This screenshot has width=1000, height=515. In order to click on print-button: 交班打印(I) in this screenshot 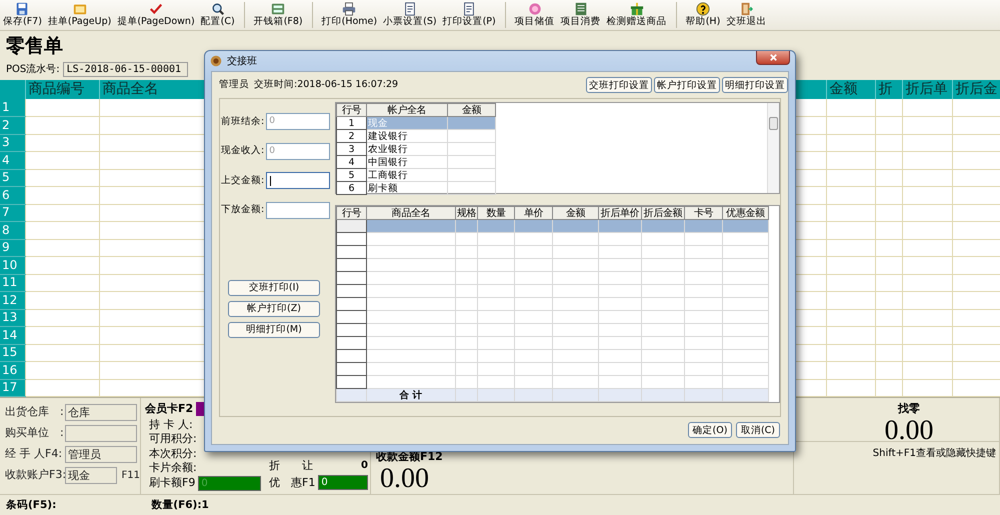, I will do `click(274, 288)`.